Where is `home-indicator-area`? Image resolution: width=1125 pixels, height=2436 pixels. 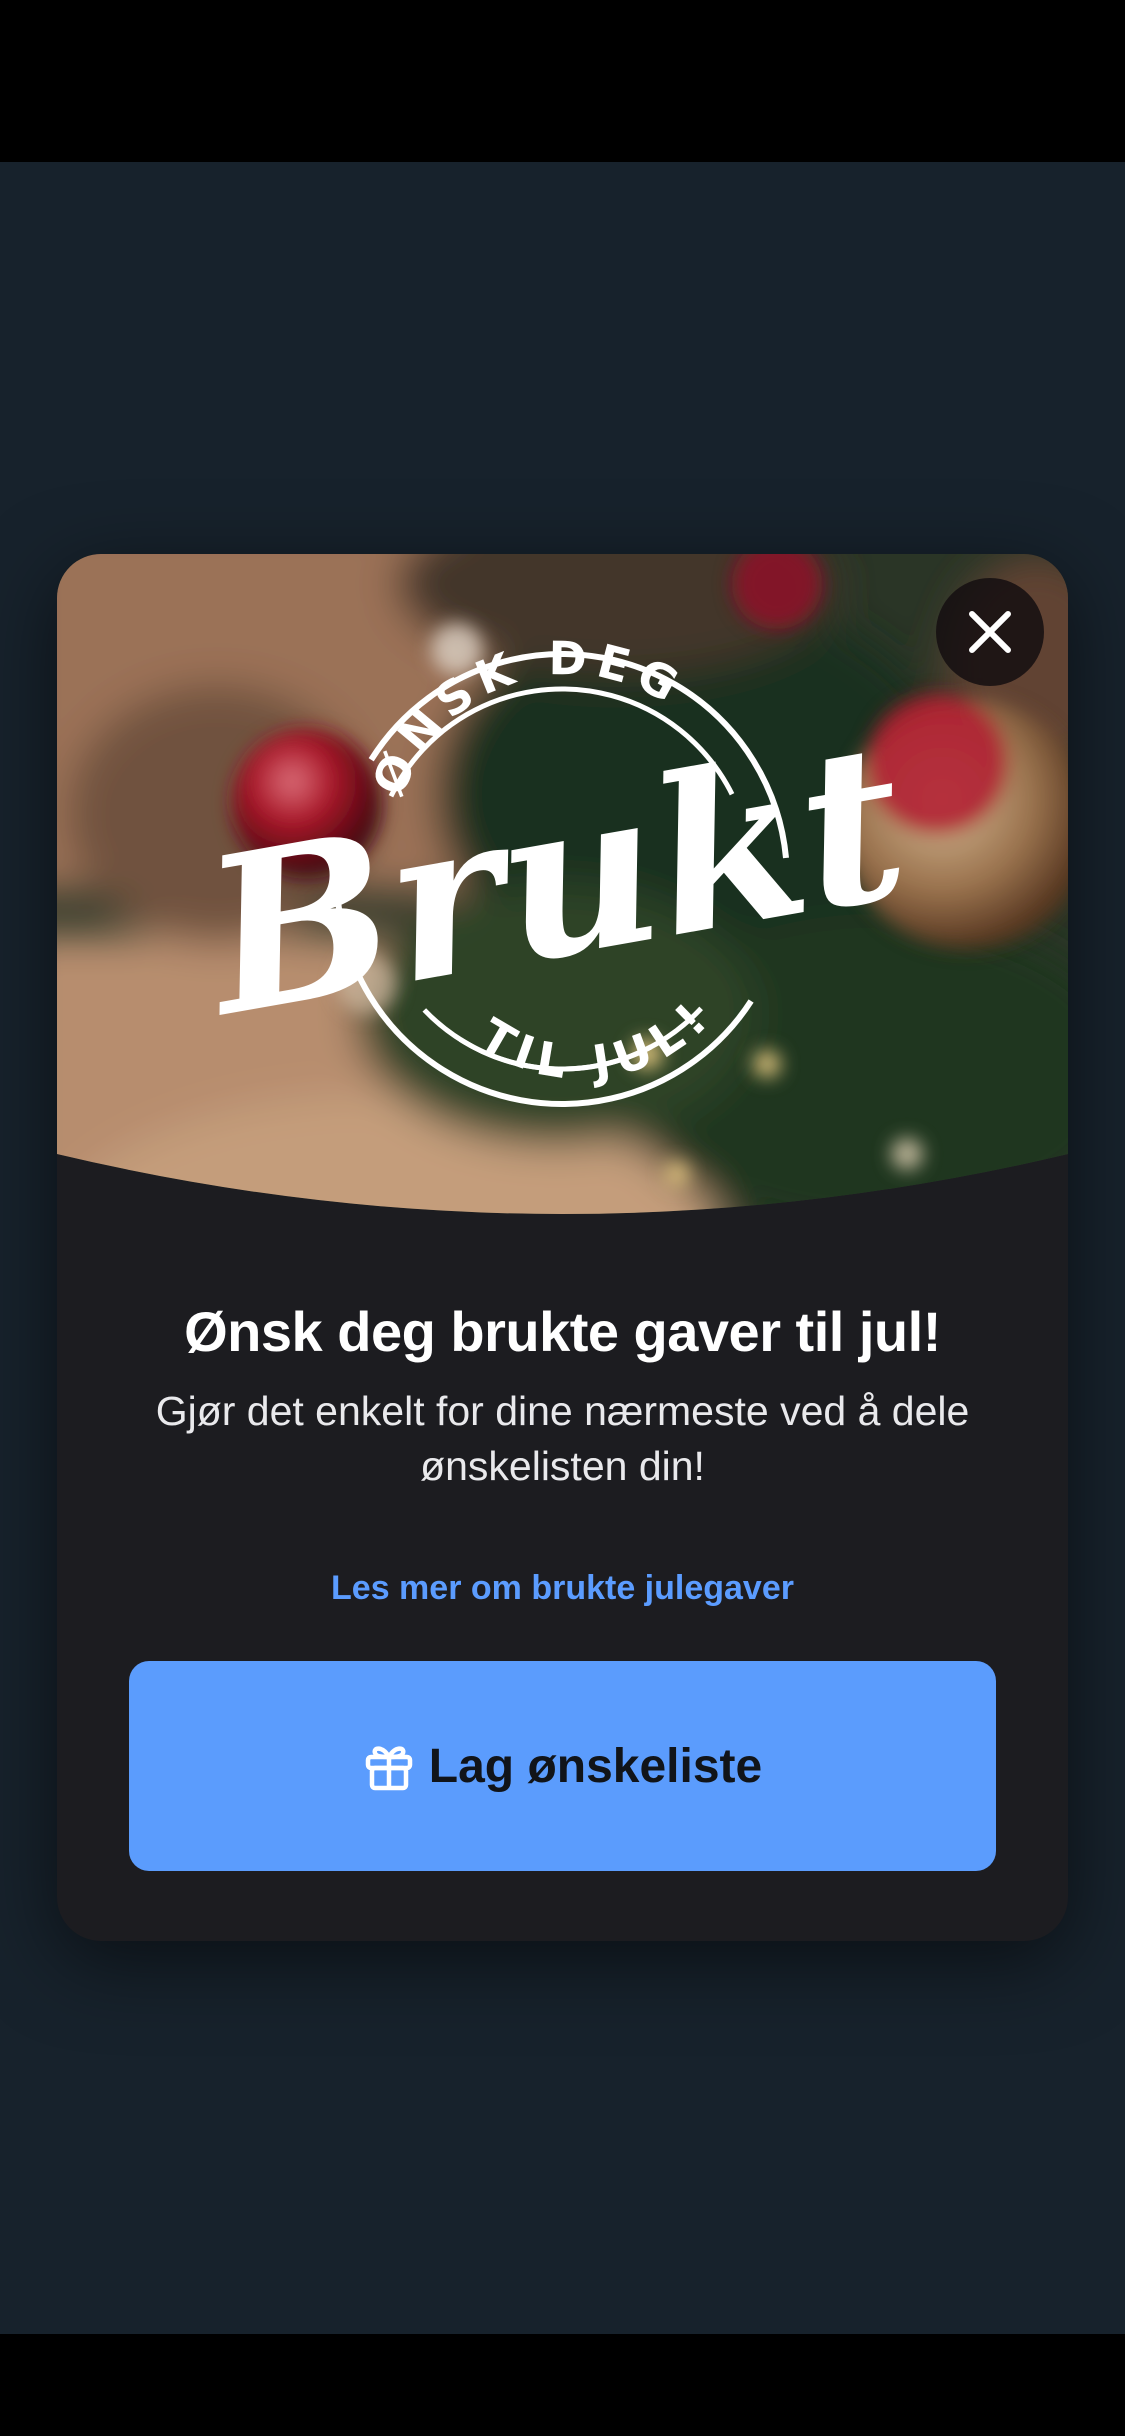 home-indicator-area is located at coordinates (562, 2385).